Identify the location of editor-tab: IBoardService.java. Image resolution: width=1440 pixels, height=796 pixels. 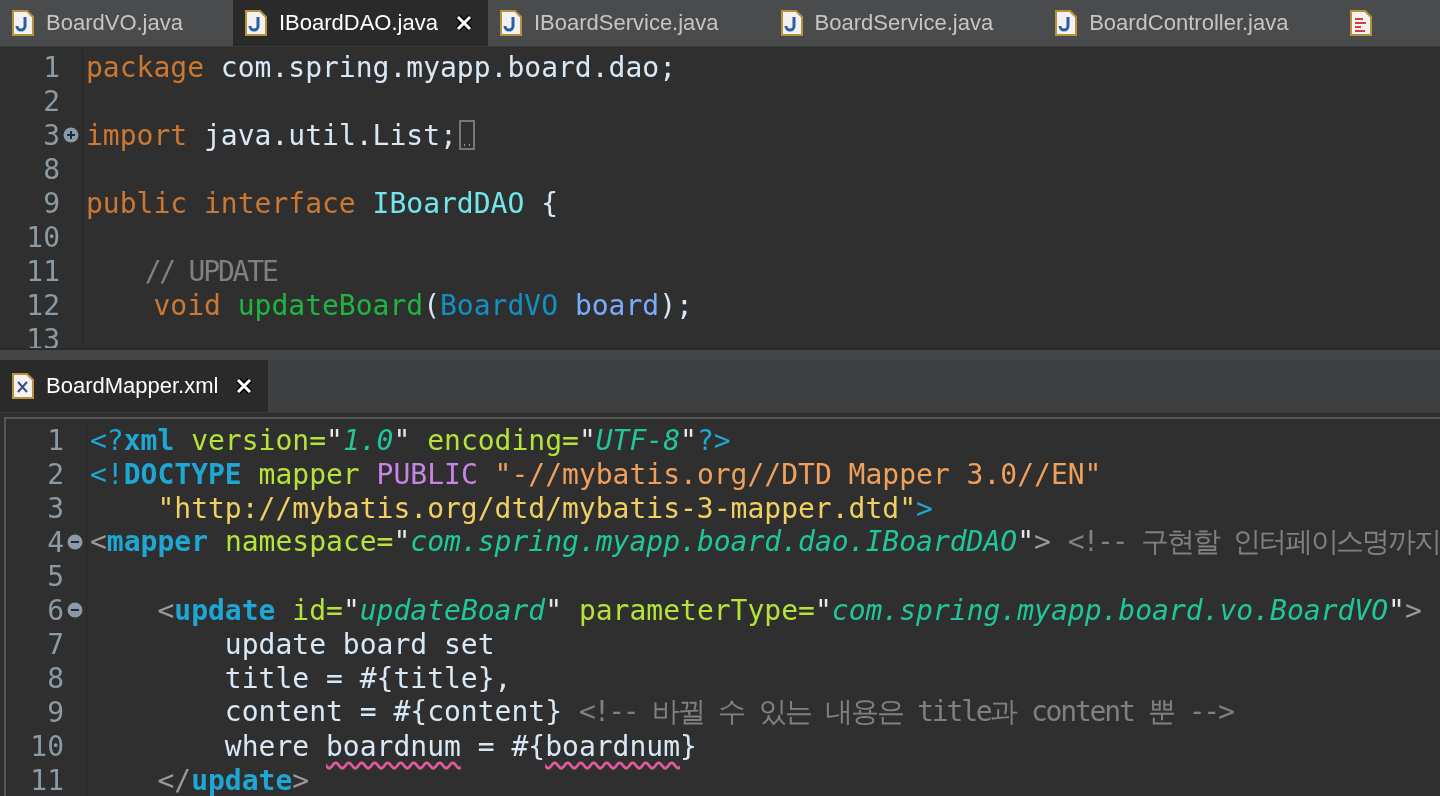
(628, 23).